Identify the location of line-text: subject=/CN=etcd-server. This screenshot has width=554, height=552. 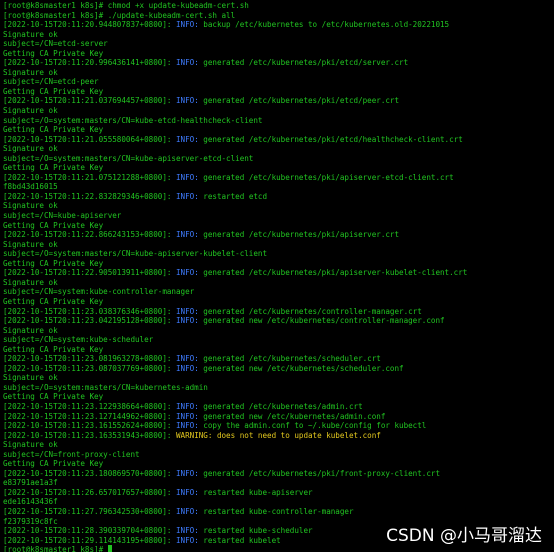
(55, 44).